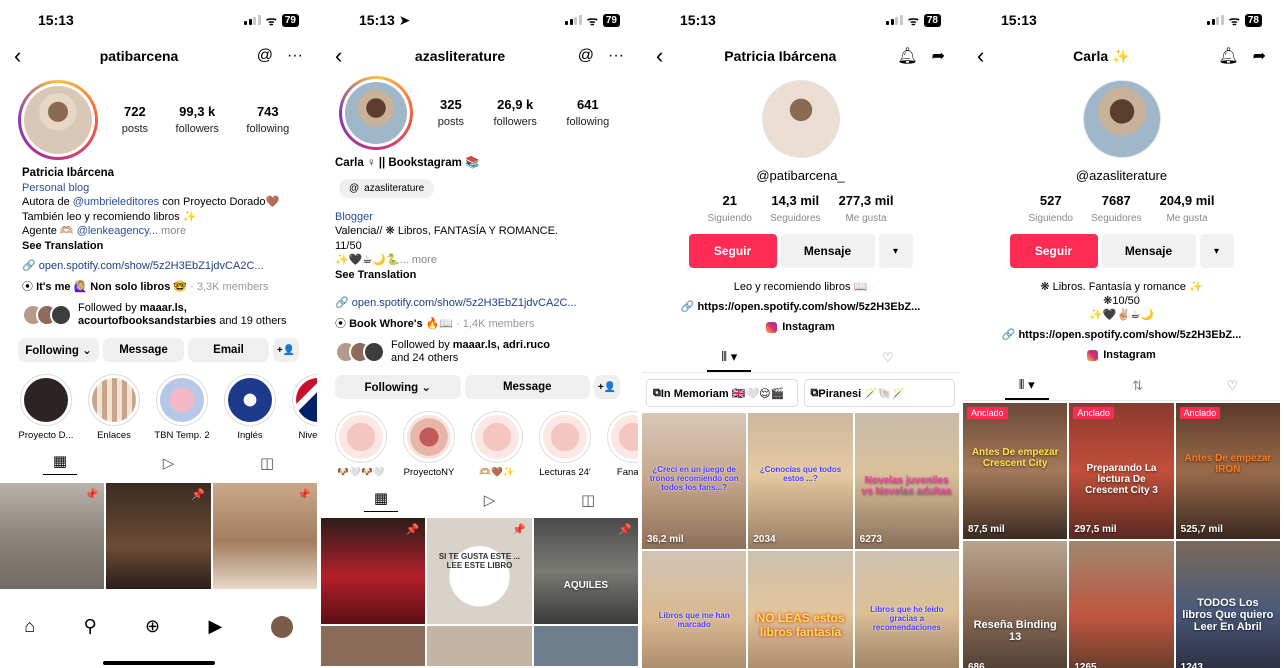 The image size is (1284, 668). What do you see at coordinates (479, 571) in the screenshot?
I see `post-thumbnail: 📌 SI TE GUSTA ESTE ... LEE ESTE LIBRO` at bounding box center [479, 571].